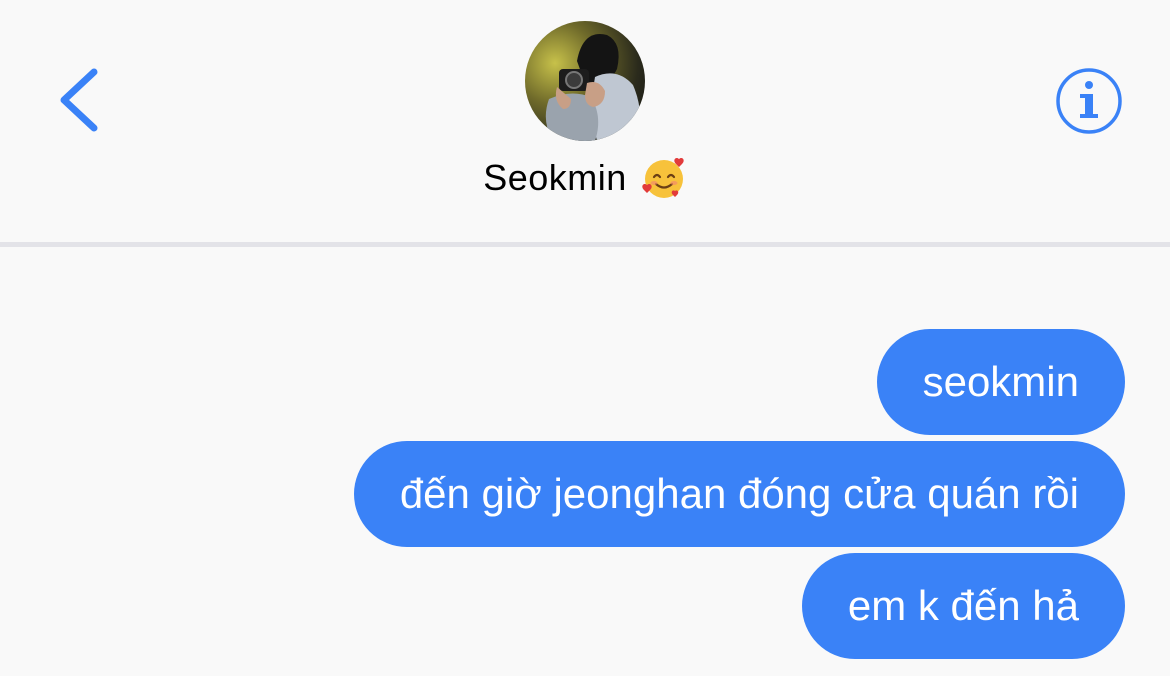 The image size is (1170, 676). I want to click on info-button, so click(1089, 101).